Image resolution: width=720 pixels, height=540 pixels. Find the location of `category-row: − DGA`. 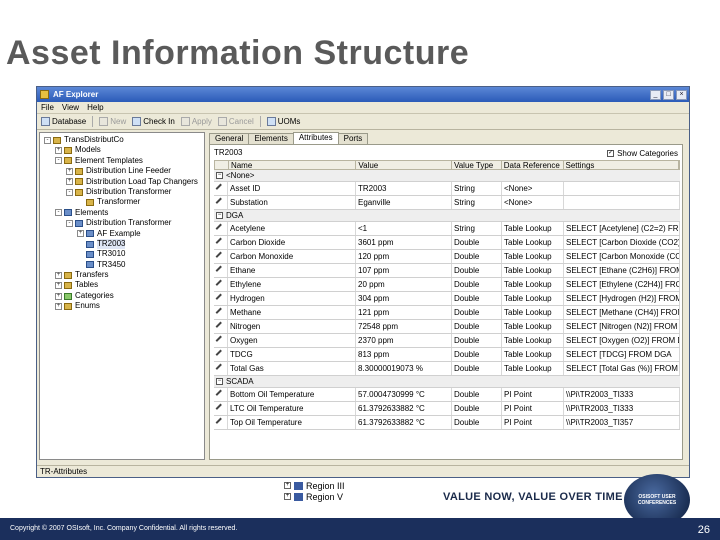

category-row: − DGA is located at coordinates (447, 216).